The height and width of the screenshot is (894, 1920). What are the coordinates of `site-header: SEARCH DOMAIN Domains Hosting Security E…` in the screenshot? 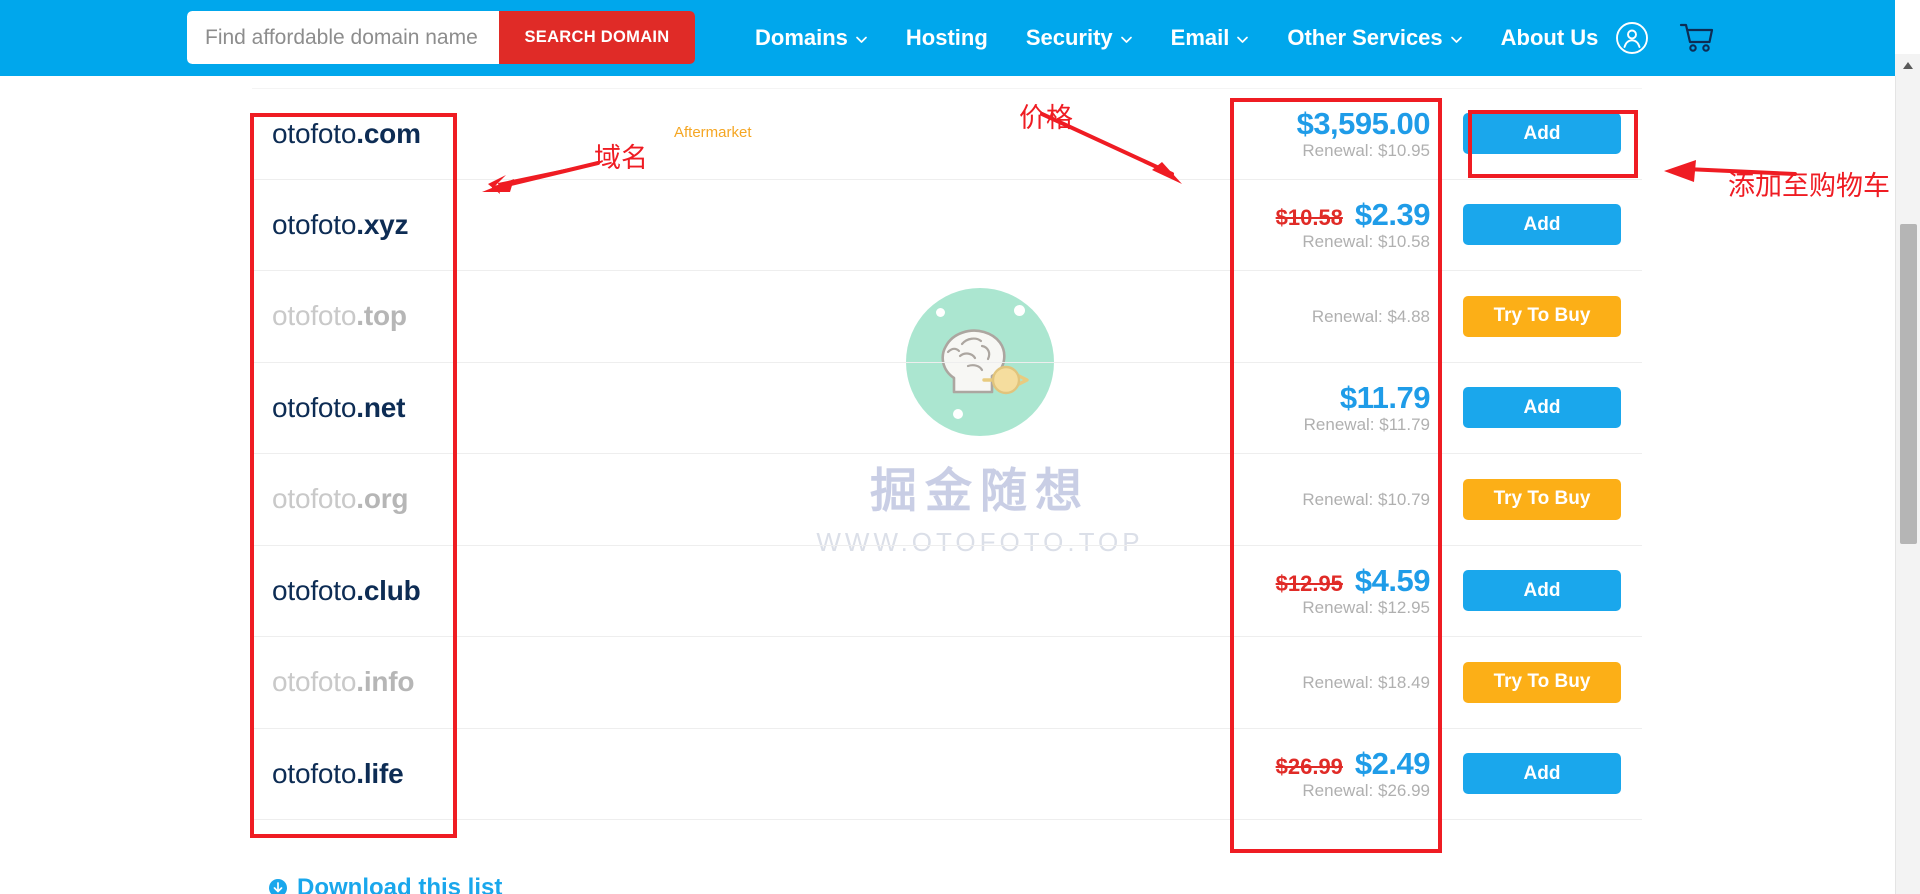 It's located at (947, 38).